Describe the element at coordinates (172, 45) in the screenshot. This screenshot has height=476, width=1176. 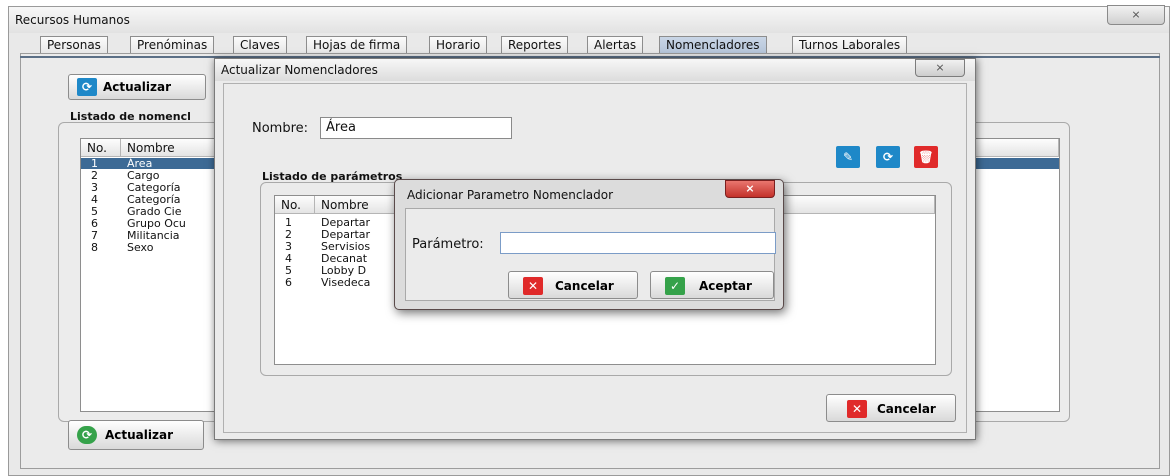
I see `tab-prenominas: Prenóminas` at that location.